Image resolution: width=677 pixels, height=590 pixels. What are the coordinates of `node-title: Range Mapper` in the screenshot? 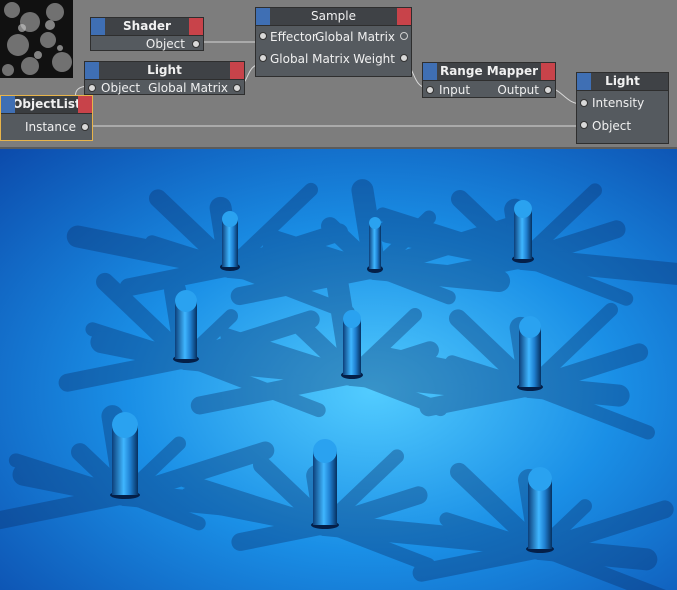 It's located at (489, 71).